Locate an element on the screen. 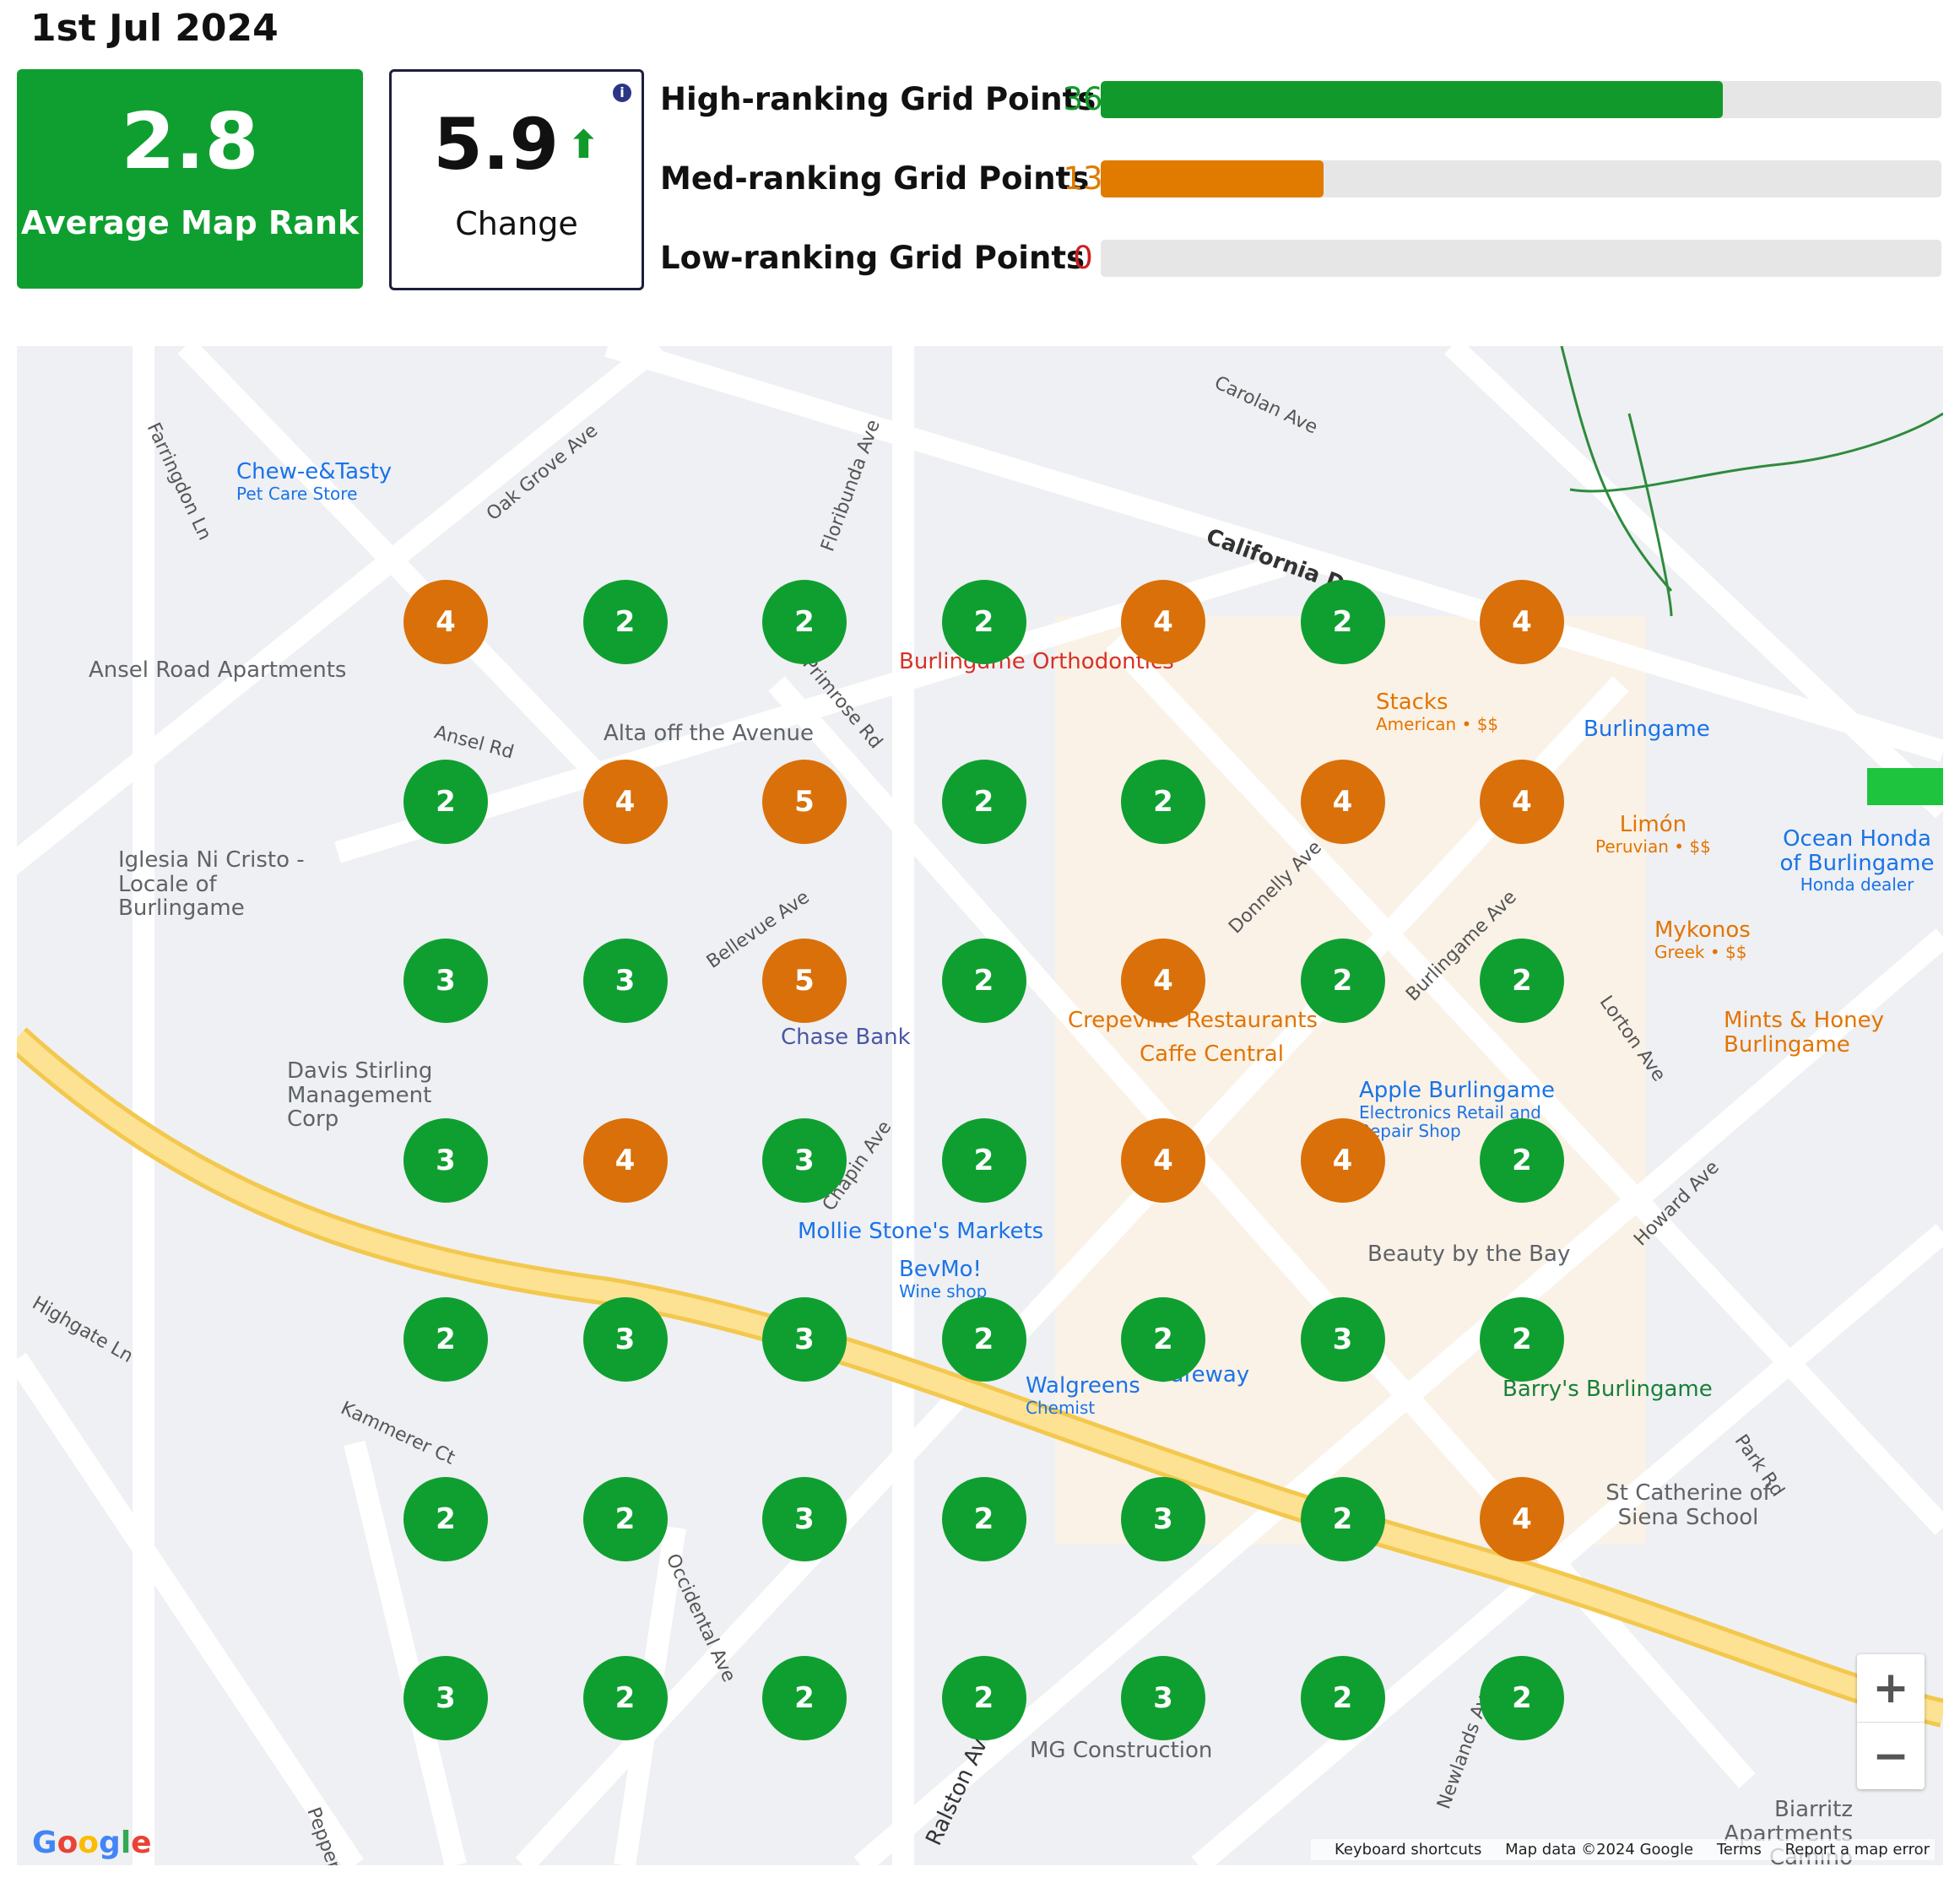 The height and width of the screenshot is (1899, 1960). grid-point-r7c6: 2 is located at coordinates (1343, 1698).